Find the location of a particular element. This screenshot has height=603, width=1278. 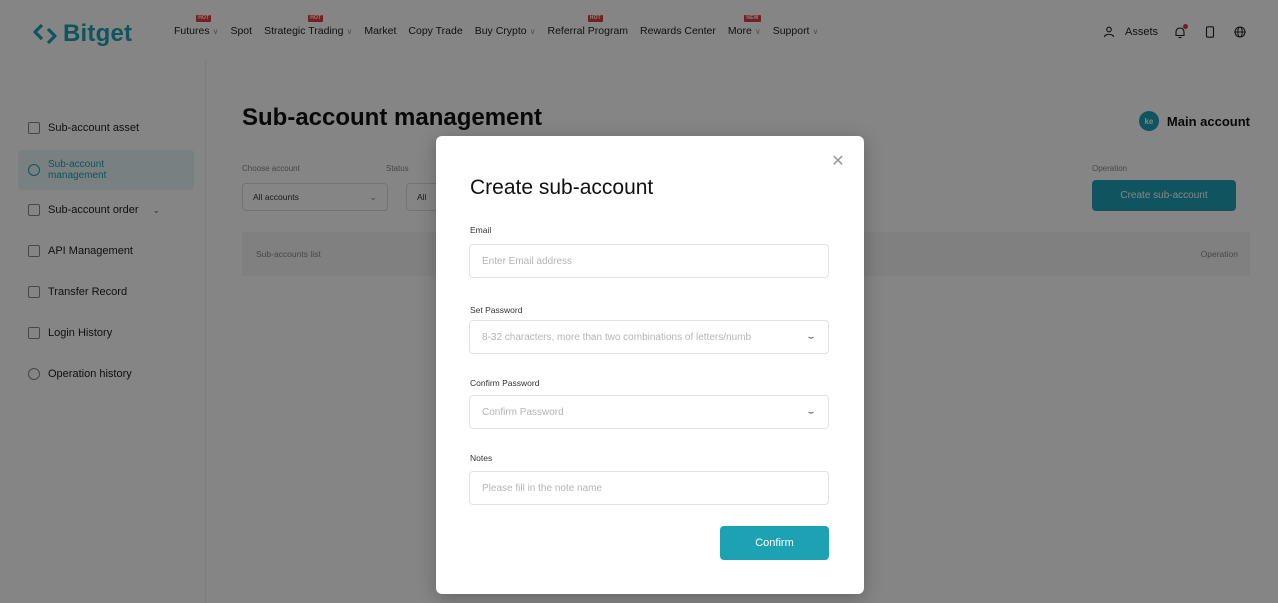

confirm-password-field is located at coordinates (649, 412).